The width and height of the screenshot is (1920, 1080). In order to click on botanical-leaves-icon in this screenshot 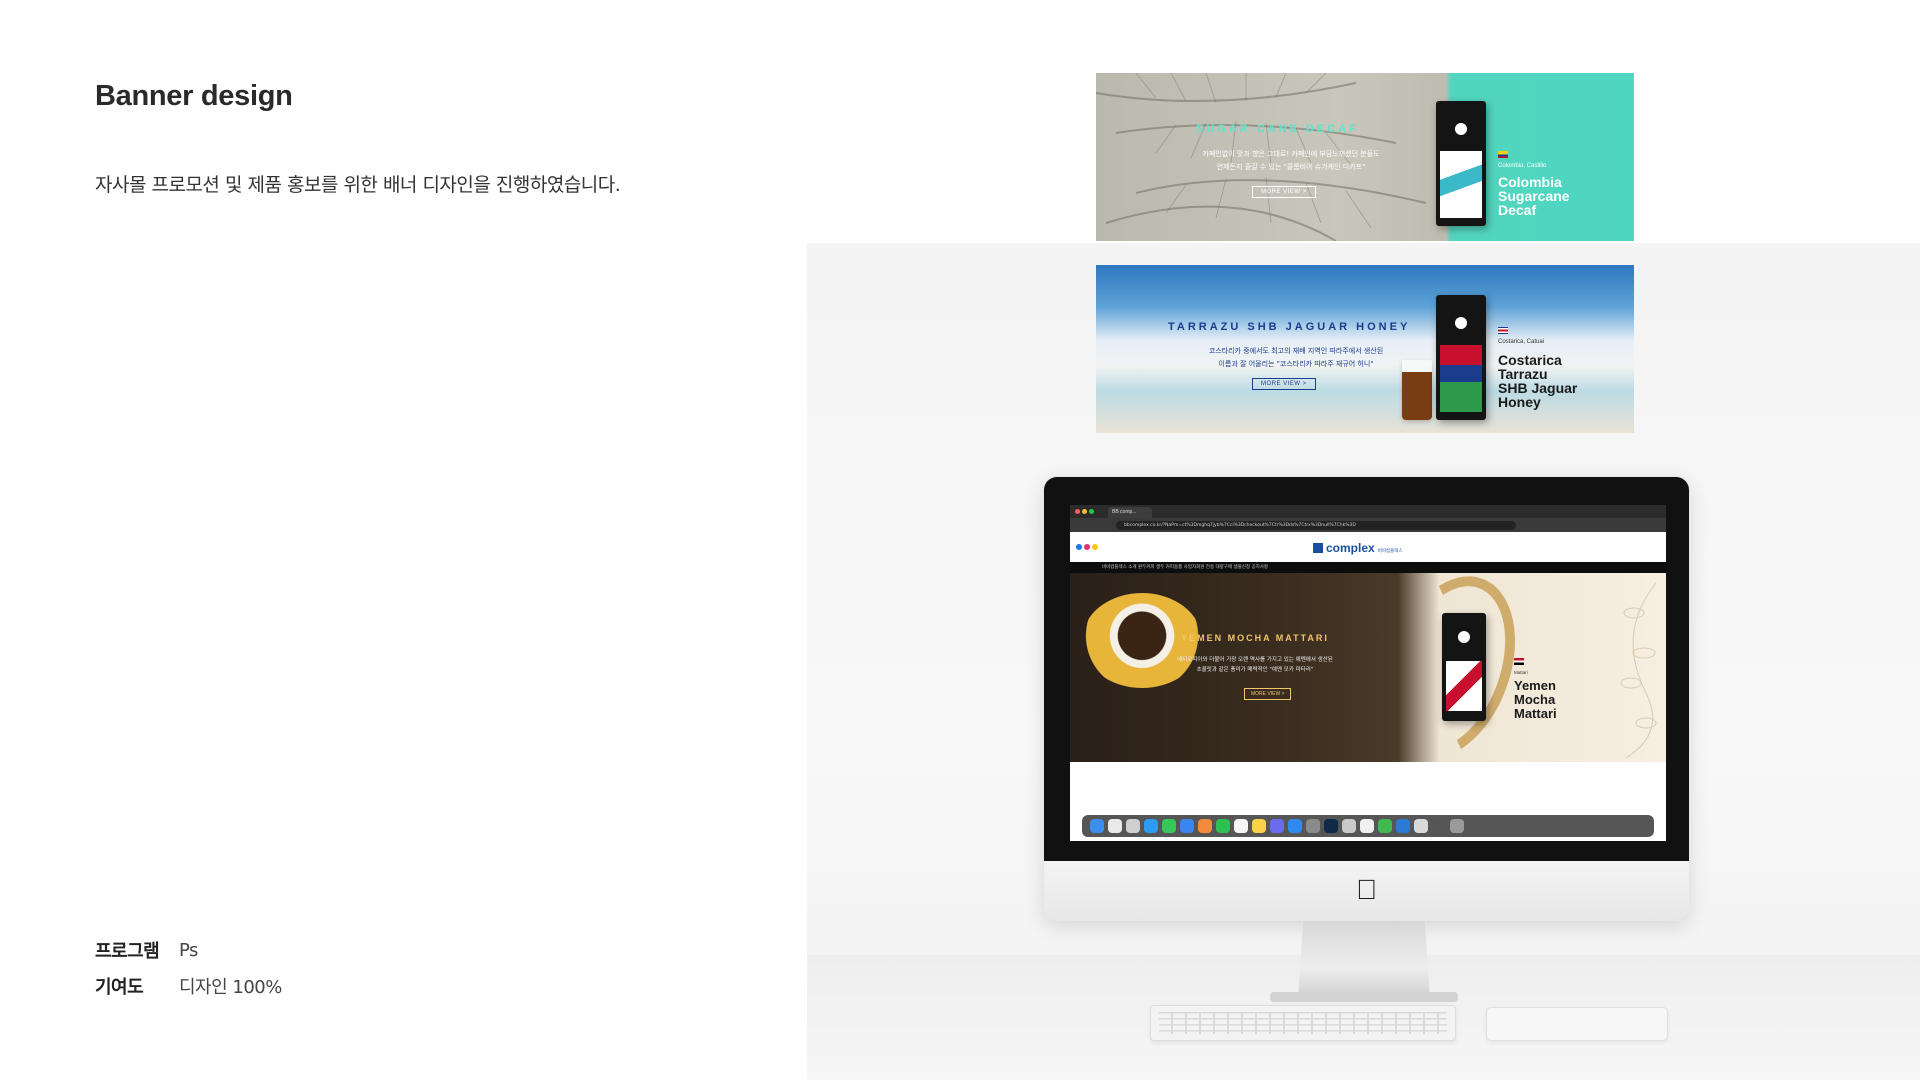, I will do `click(1638, 670)`.